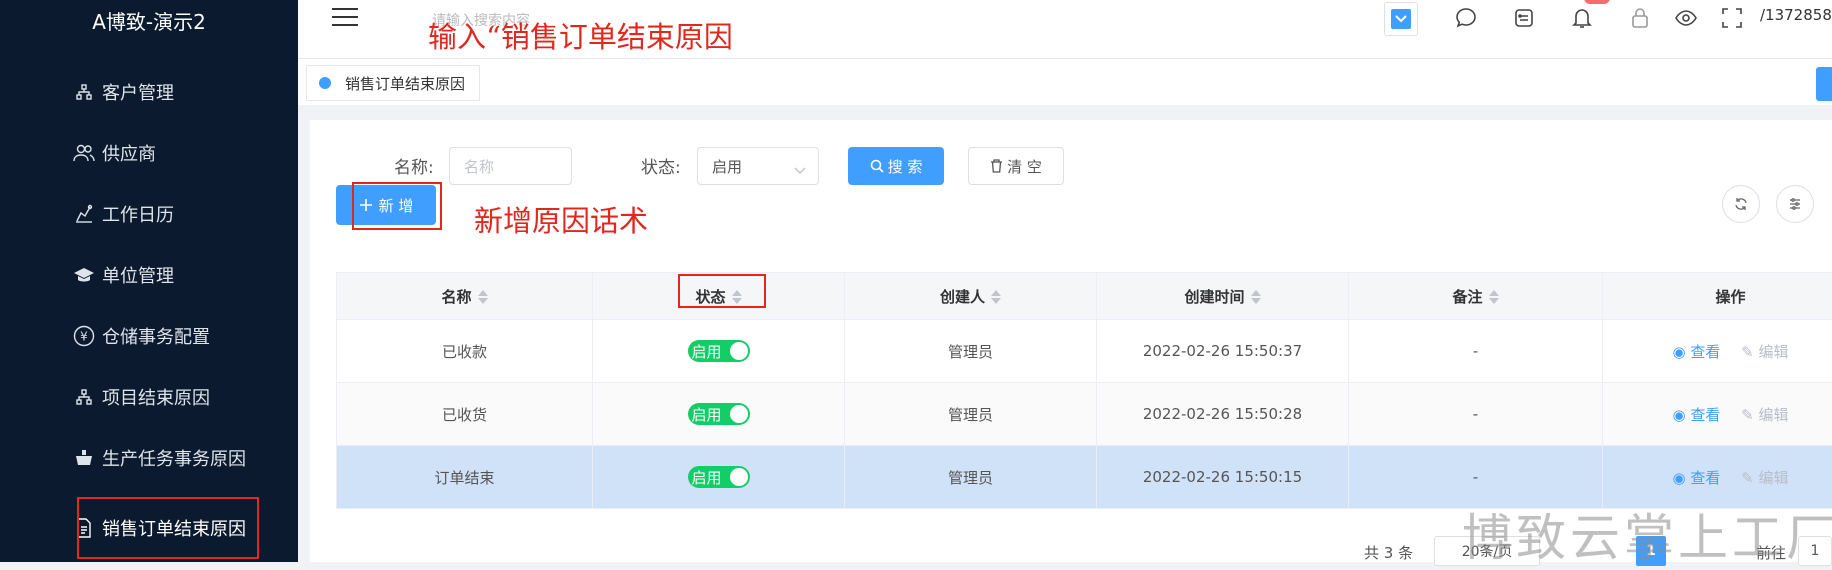 This screenshot has height=570, width=1832. I want to click on cell-created-time: 2022-02-26 15:50:28, so click(1223, 414).